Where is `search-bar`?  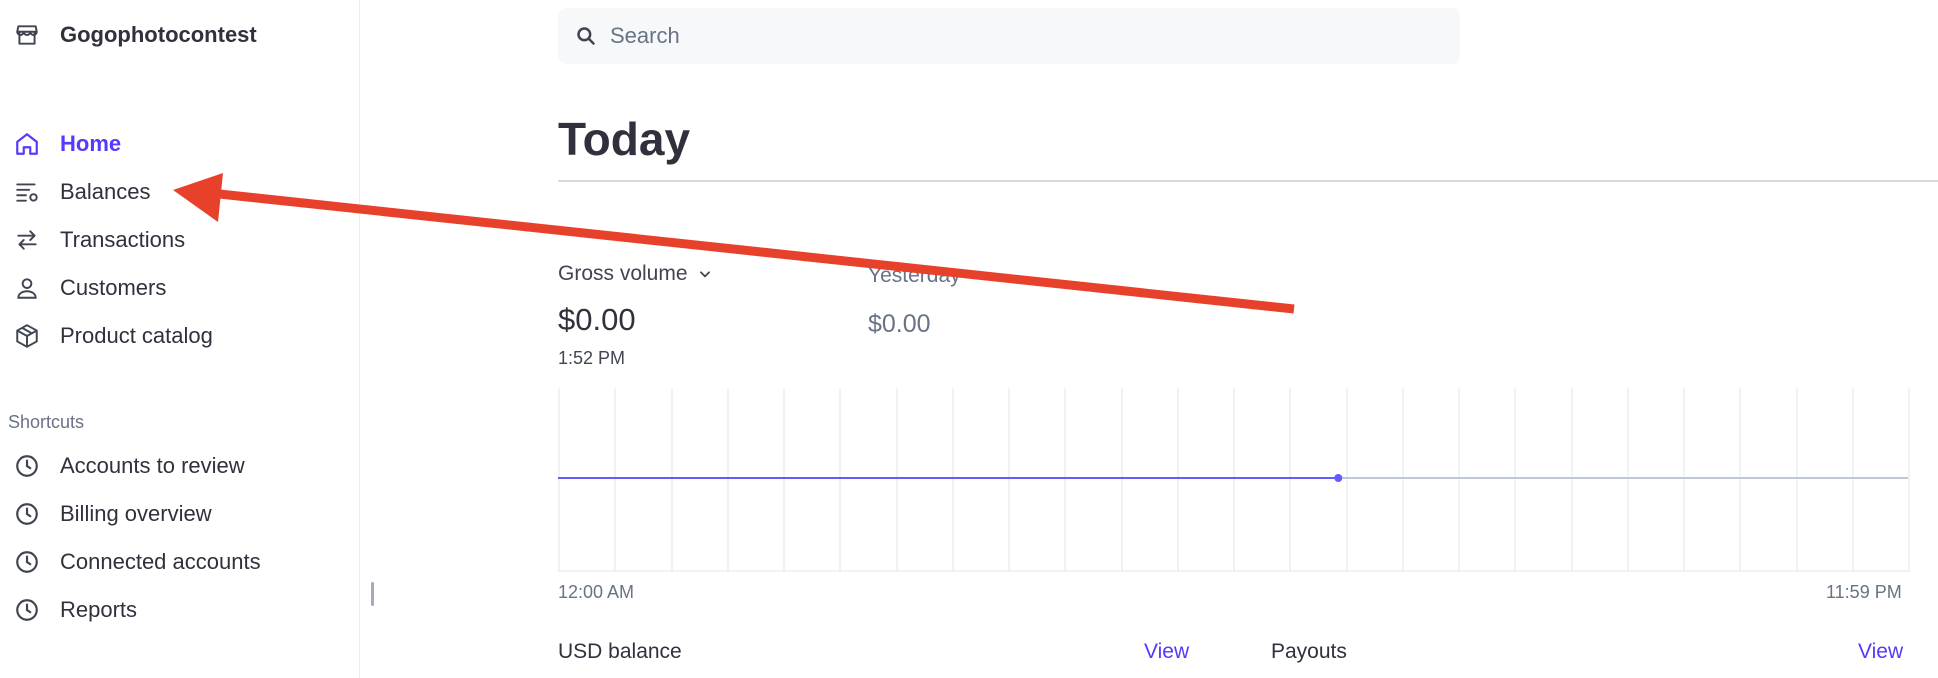 search-bar is located at coordinates (1009, 36).